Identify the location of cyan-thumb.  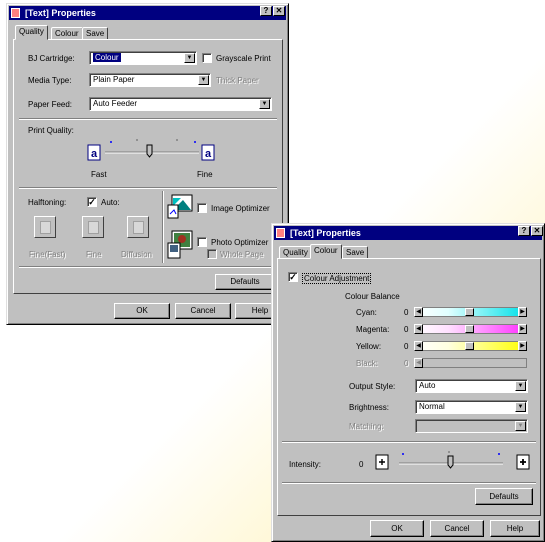
(469, 312).